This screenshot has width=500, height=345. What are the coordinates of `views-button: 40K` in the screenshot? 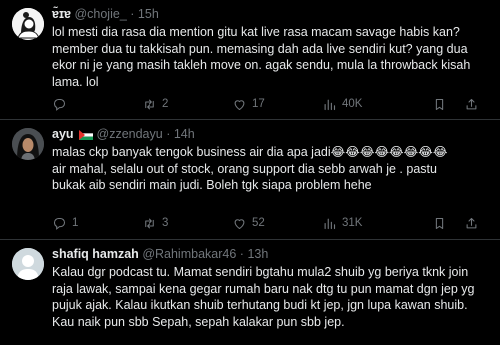 It's located at (342, 104).